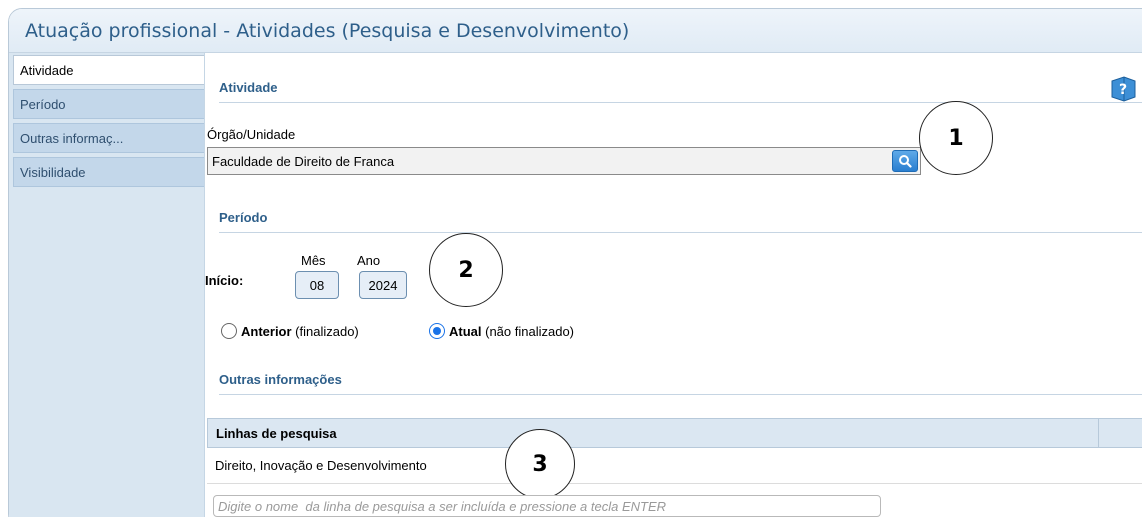 The image size is (1142, 517). I want to click on search-button, so click(905, 161).